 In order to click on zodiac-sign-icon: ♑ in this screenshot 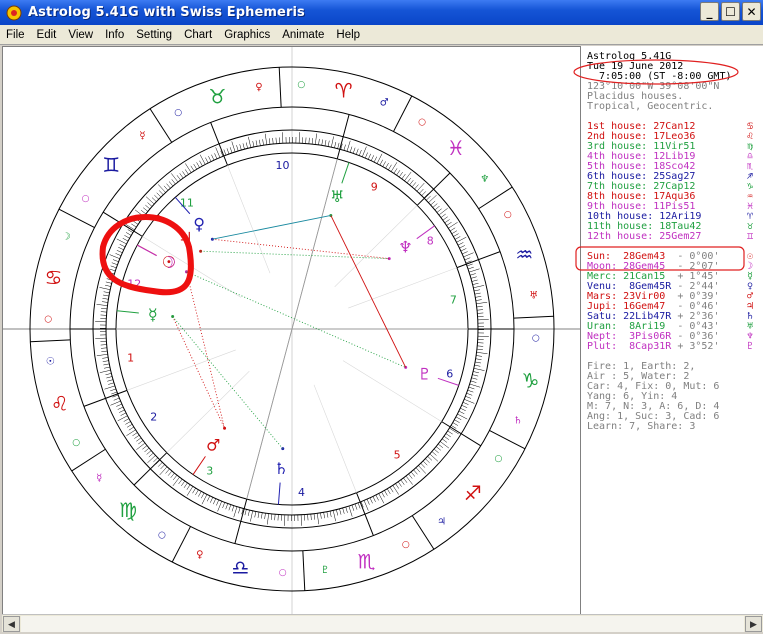, I will do `click(531, 381)`.